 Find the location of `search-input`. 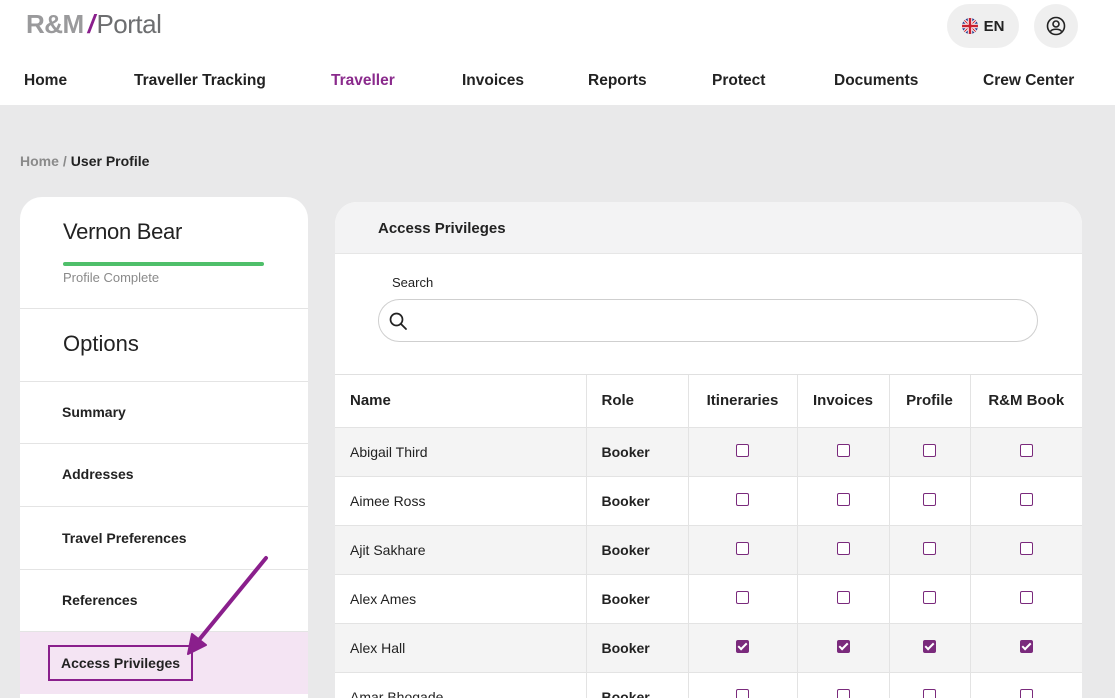

search-input is located at coordinates (715, 320).